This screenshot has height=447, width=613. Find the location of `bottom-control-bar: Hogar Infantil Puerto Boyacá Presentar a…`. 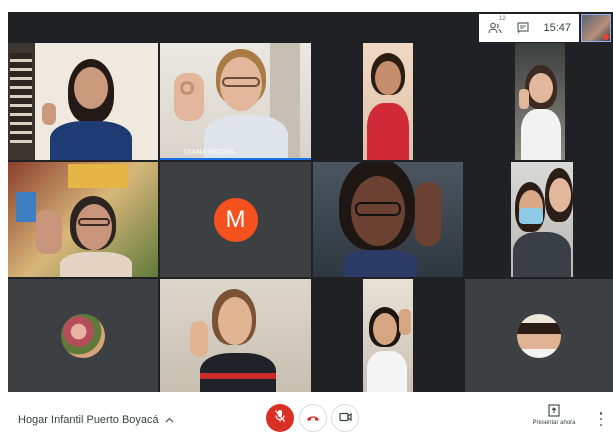

bottom-control-bar: Hogar Infantil Puerto Boyacá Presentar a… is located at coordinates (306, 419).